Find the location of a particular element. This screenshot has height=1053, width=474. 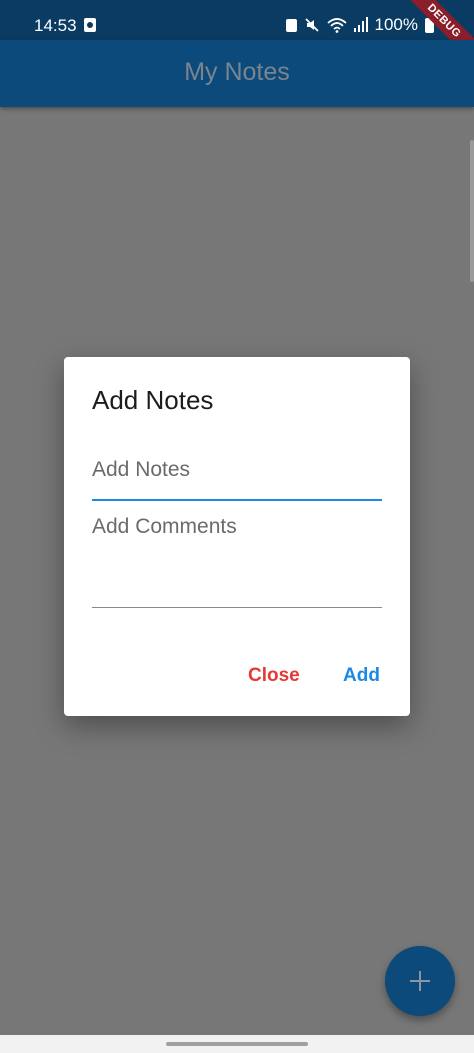

dialog-actions: Close Add is located at coordinates (237, 678).